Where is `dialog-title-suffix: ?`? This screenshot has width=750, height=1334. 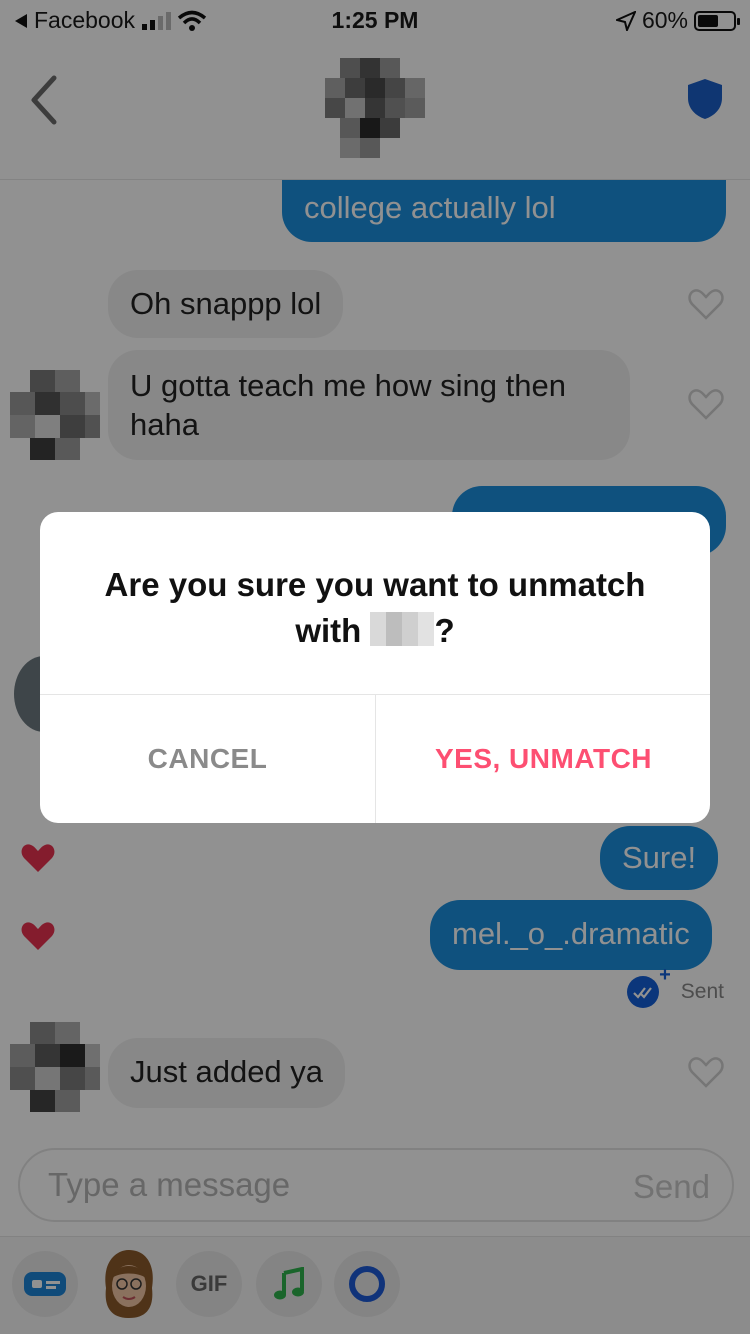 dialog-title-suffix: ? is located at coordinates (444, 630).